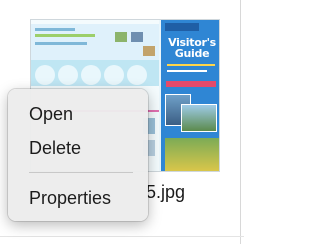 The image size is (320, 244). I want to click on thumbnail-header-strip, so click(95, 43).